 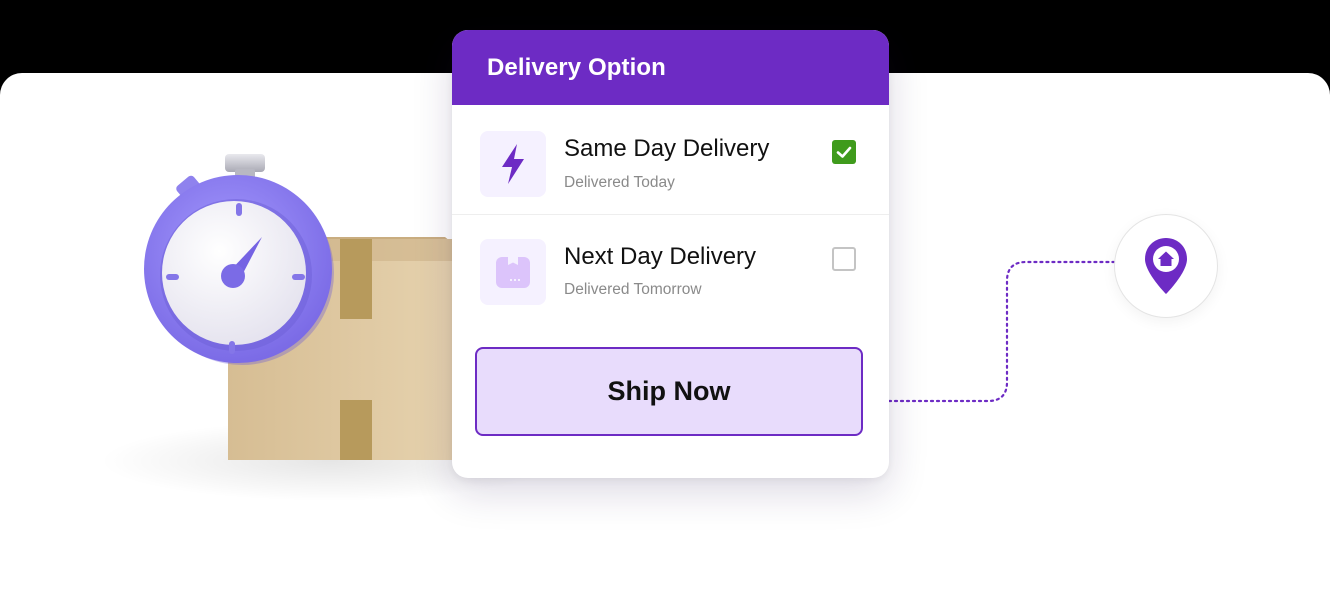 I want to click on checkmark-icon, so click(x=844, y=152).